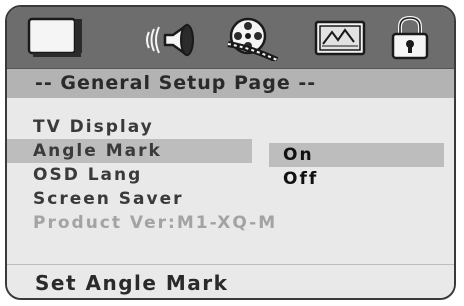 The image size is (464, 306). Describe the element at coordinates (230, 83) in the screenshot. I see `page-title: -- General Setup Page --` at that location.